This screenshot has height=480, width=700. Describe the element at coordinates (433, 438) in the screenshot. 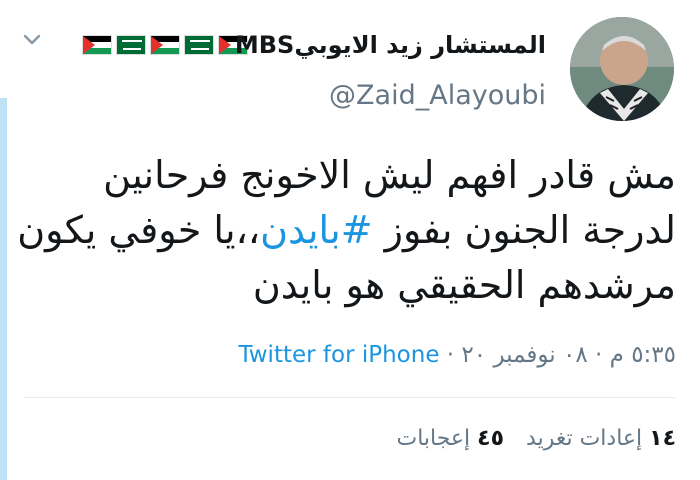

I see `likes-label: إعجابات` at that location.